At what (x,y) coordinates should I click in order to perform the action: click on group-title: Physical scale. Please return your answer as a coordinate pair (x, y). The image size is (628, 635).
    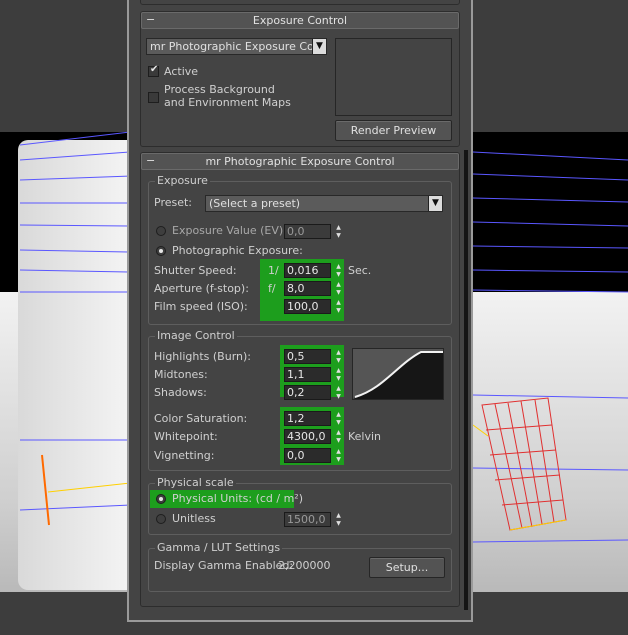
    Looking at the image, I should click on (195, 482).